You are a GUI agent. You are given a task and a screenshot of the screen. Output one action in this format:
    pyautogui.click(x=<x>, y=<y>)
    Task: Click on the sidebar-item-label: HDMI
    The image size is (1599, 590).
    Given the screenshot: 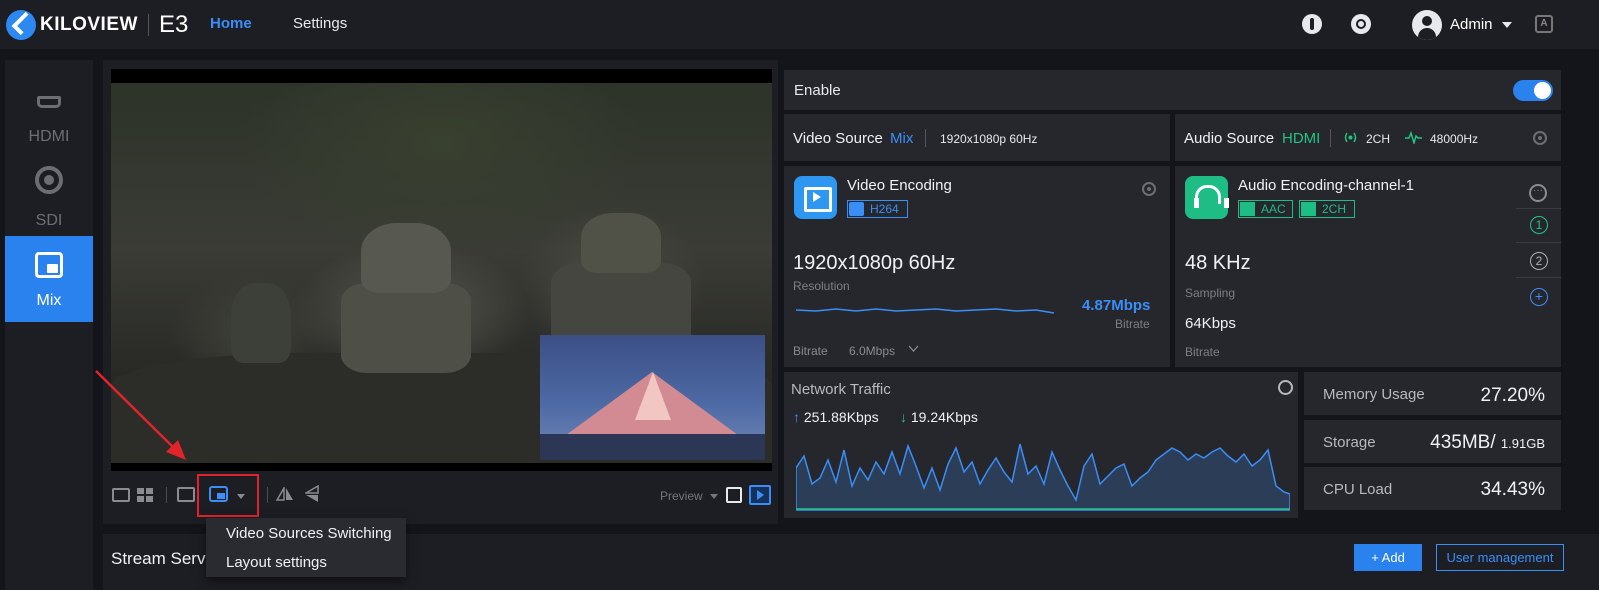 What is the action you would take?
    pyautogui.click(x=49, y=136)
    